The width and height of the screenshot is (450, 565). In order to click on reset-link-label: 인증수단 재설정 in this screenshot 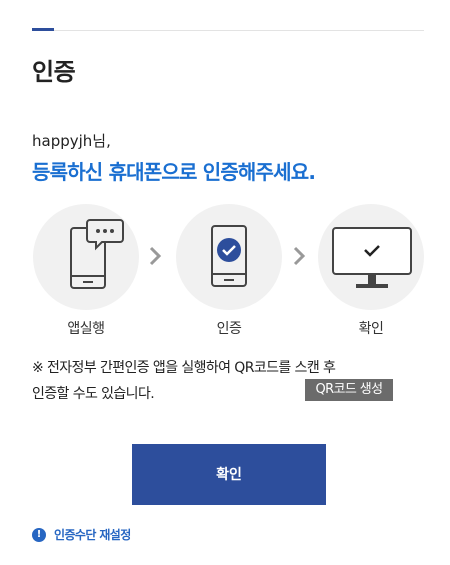, I will do `click(92, 535)`.